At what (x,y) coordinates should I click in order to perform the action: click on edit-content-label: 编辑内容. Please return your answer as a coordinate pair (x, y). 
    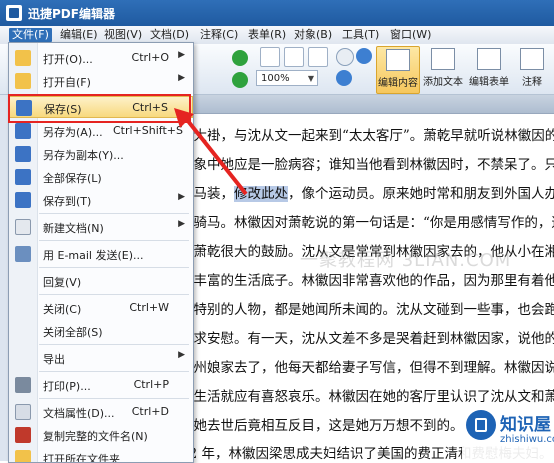
    Looking at the image, I should click on (398, 83).